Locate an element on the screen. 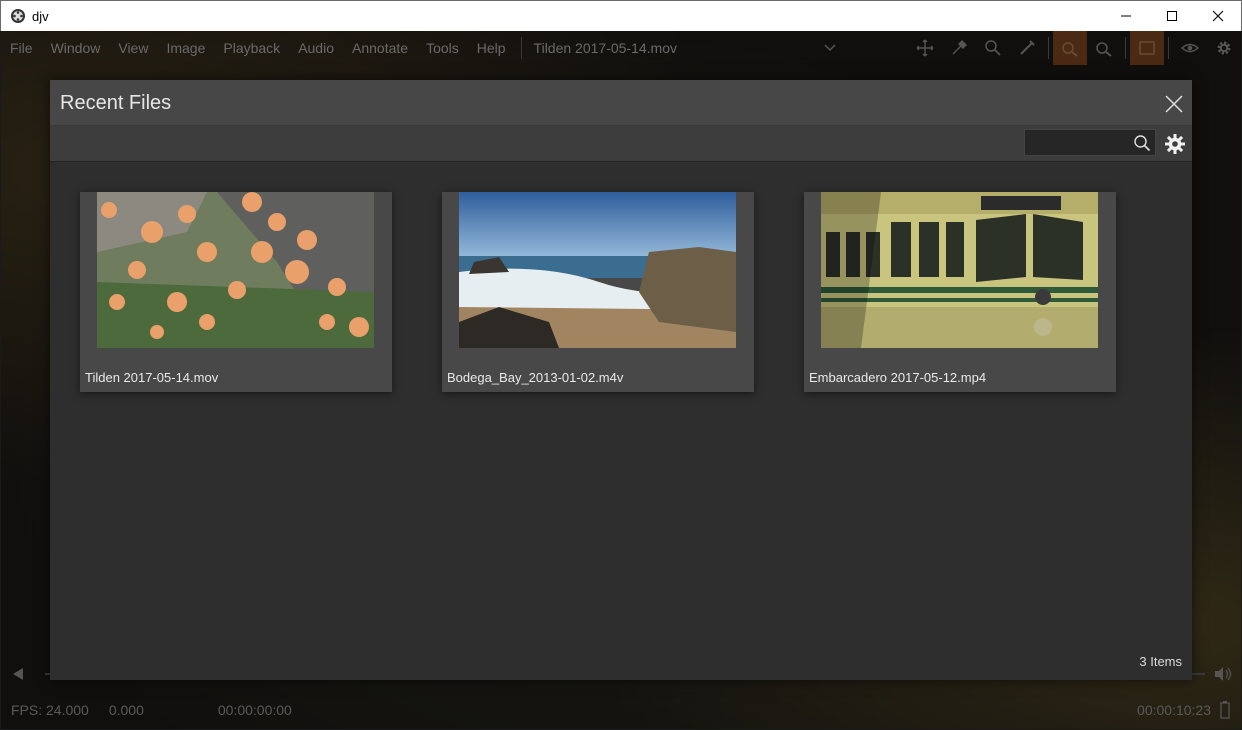 The width and height of the screenshot is (1242, 730). frame-icon is located at coordinates (1147, 48).